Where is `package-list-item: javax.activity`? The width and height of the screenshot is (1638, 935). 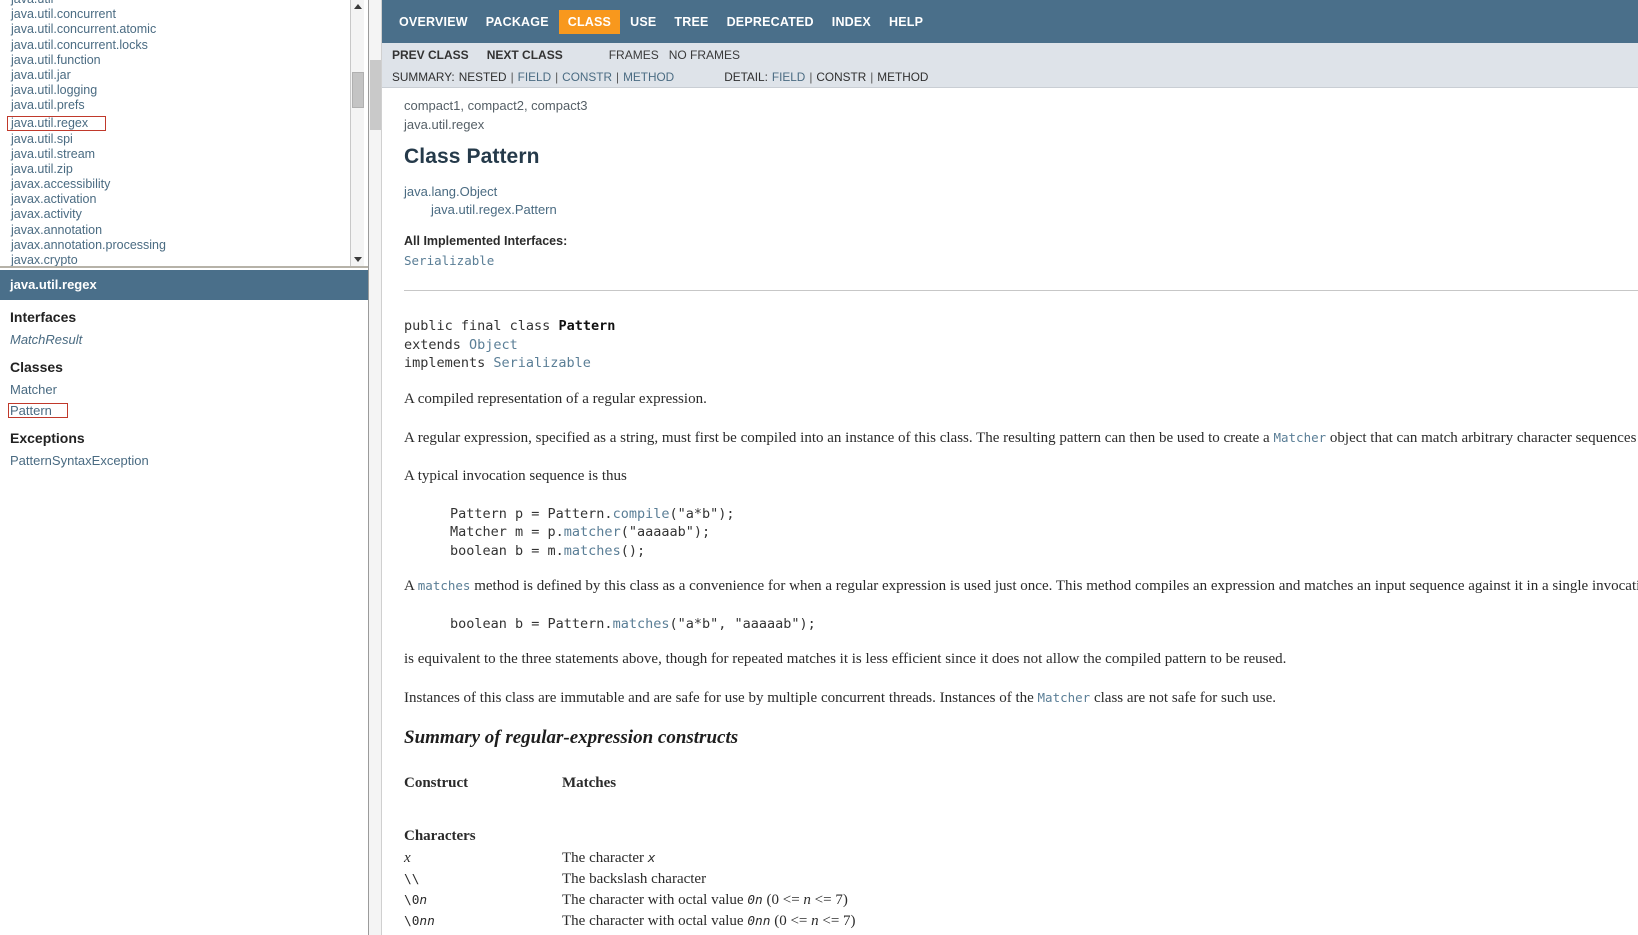
package-list-item: javax.activity is located at coordinates (178, 214).